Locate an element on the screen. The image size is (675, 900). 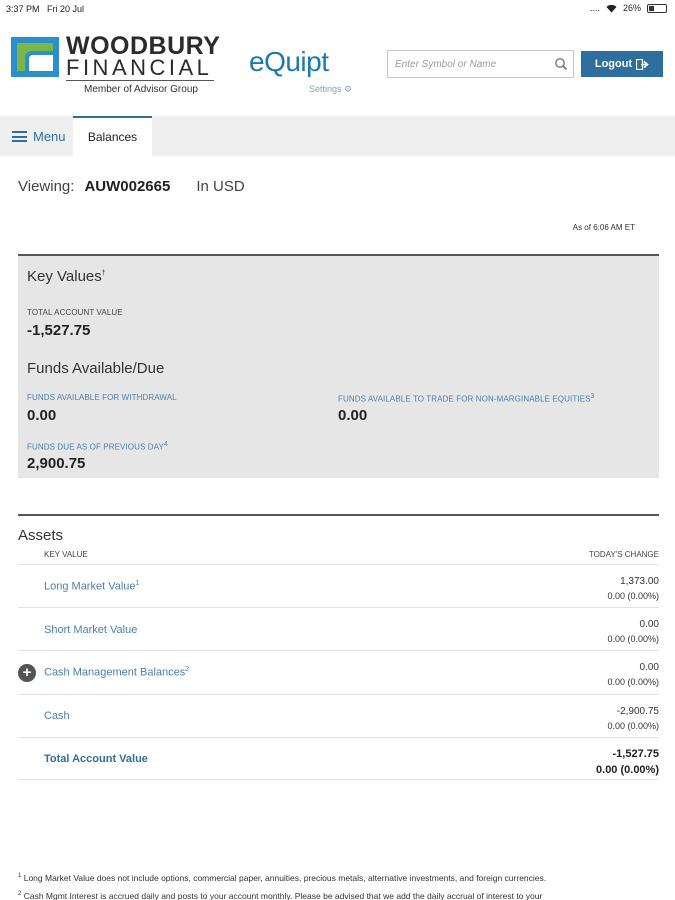
viewing-bar: Viewing: AUW002665 In USD is located at coordinates (131, 186).